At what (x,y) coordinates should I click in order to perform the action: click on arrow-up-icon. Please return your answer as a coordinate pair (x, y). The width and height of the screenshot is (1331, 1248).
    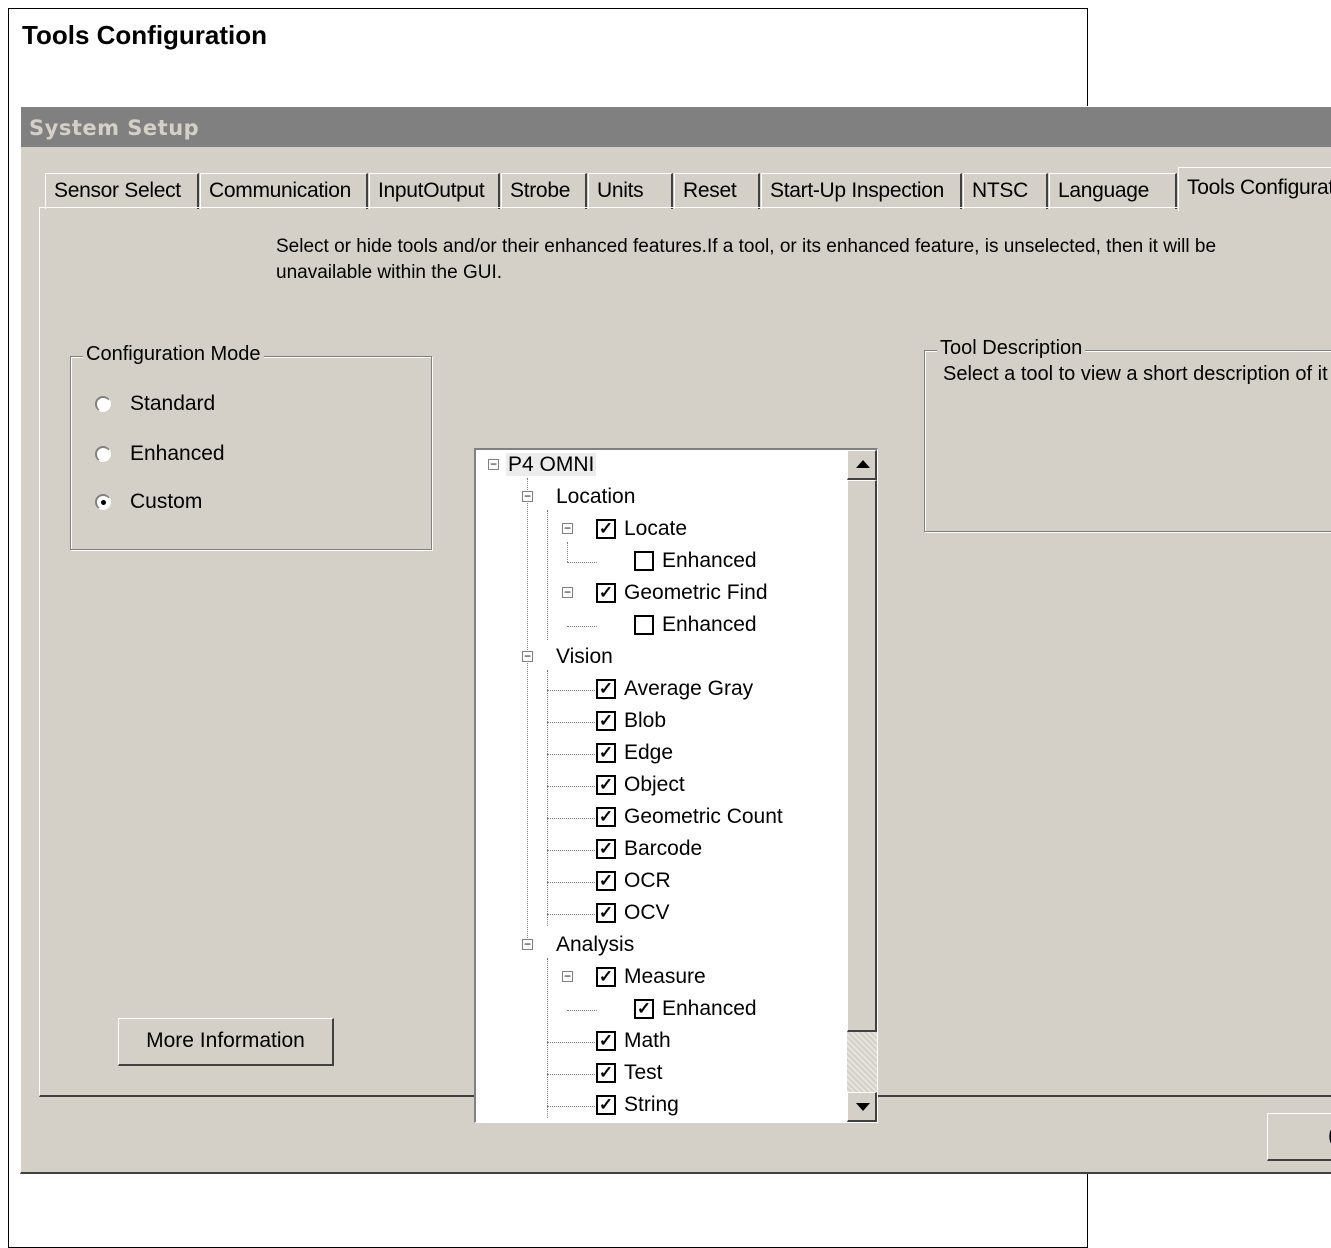
    Looking at the image, I should click on (863, 464).